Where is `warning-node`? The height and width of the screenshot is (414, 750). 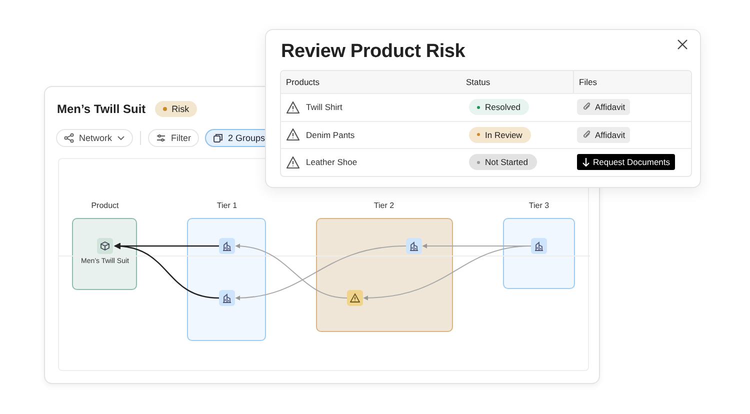
warning-node is located at coordinates (355, 298).